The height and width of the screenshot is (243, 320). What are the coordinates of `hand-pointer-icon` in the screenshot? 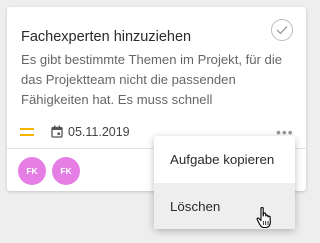 It's located at (263, 217).